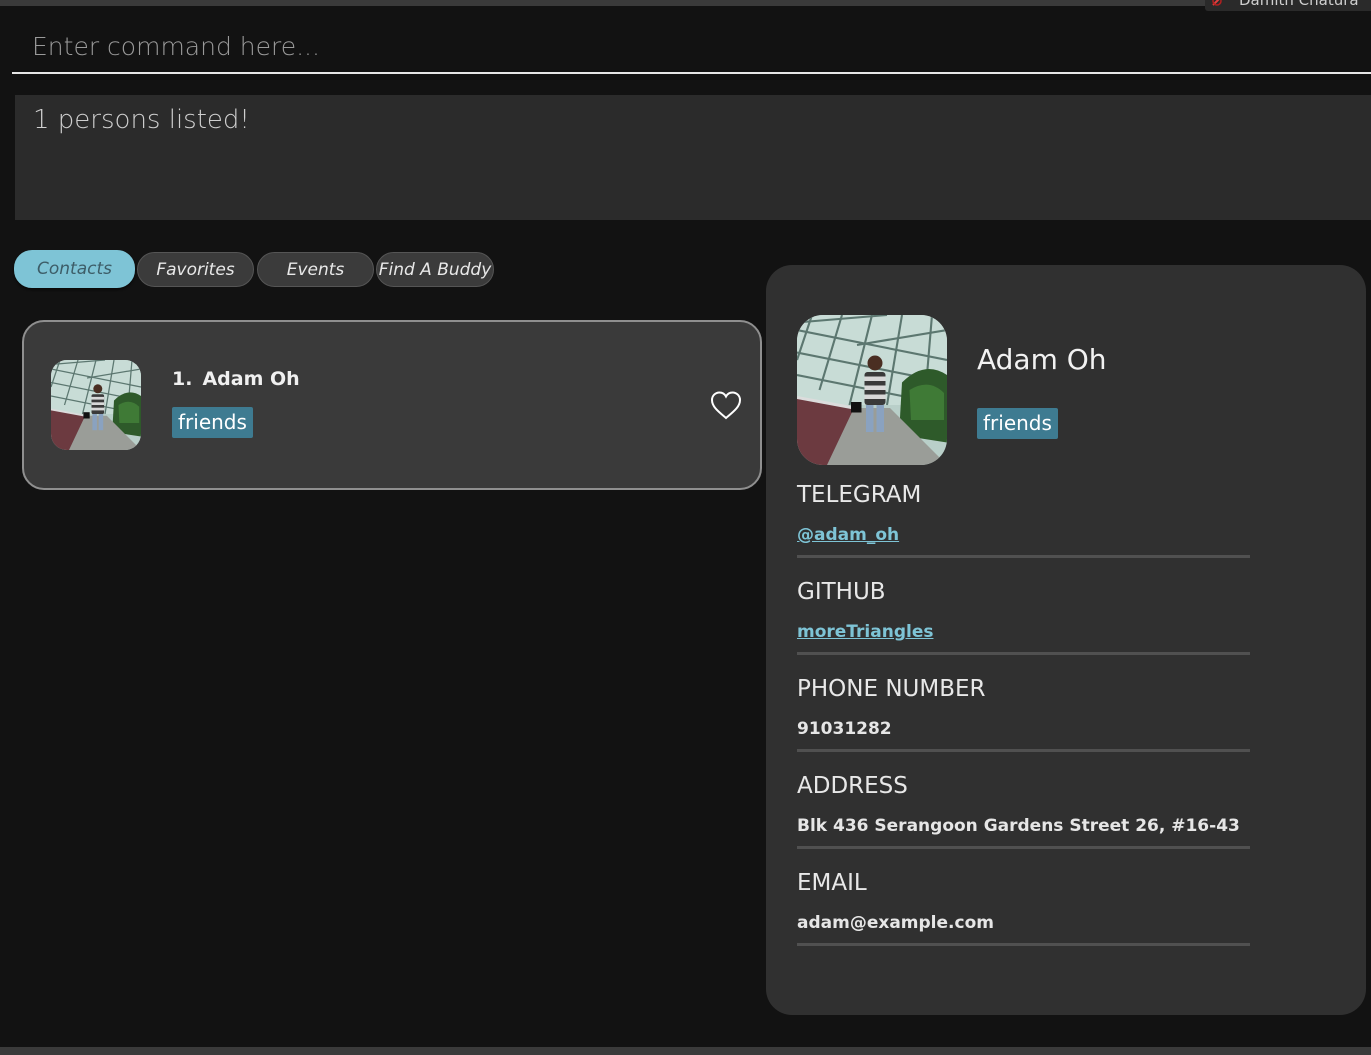 The image size is (1371, 1055). I want to click on result-display: 1 persons listed!, so click(693, 157).